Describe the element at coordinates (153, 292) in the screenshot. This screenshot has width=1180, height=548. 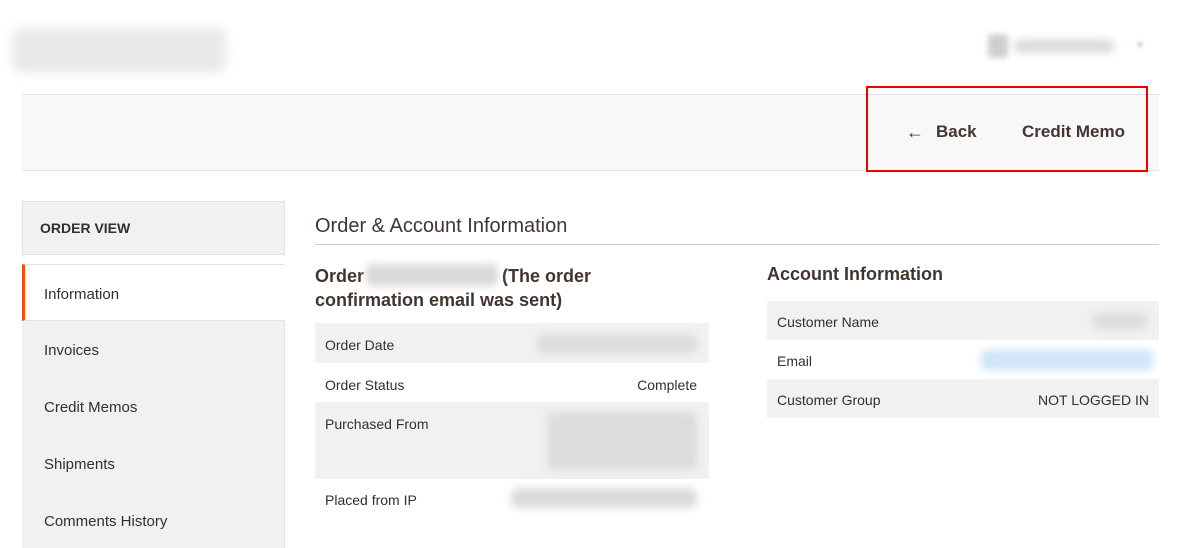
I see `tab-information: Information` at that location.